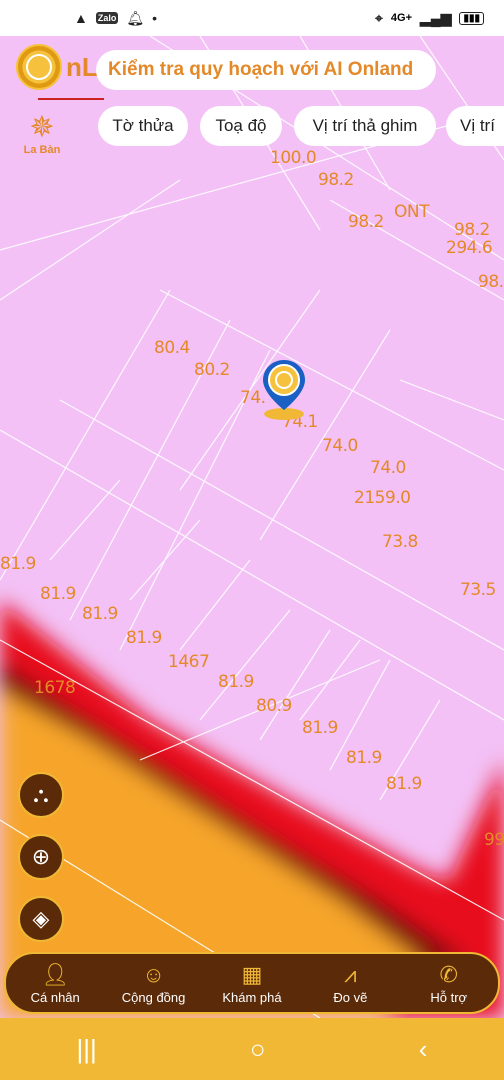  I want to click on locate-button: ⊕, so click(41, 857).